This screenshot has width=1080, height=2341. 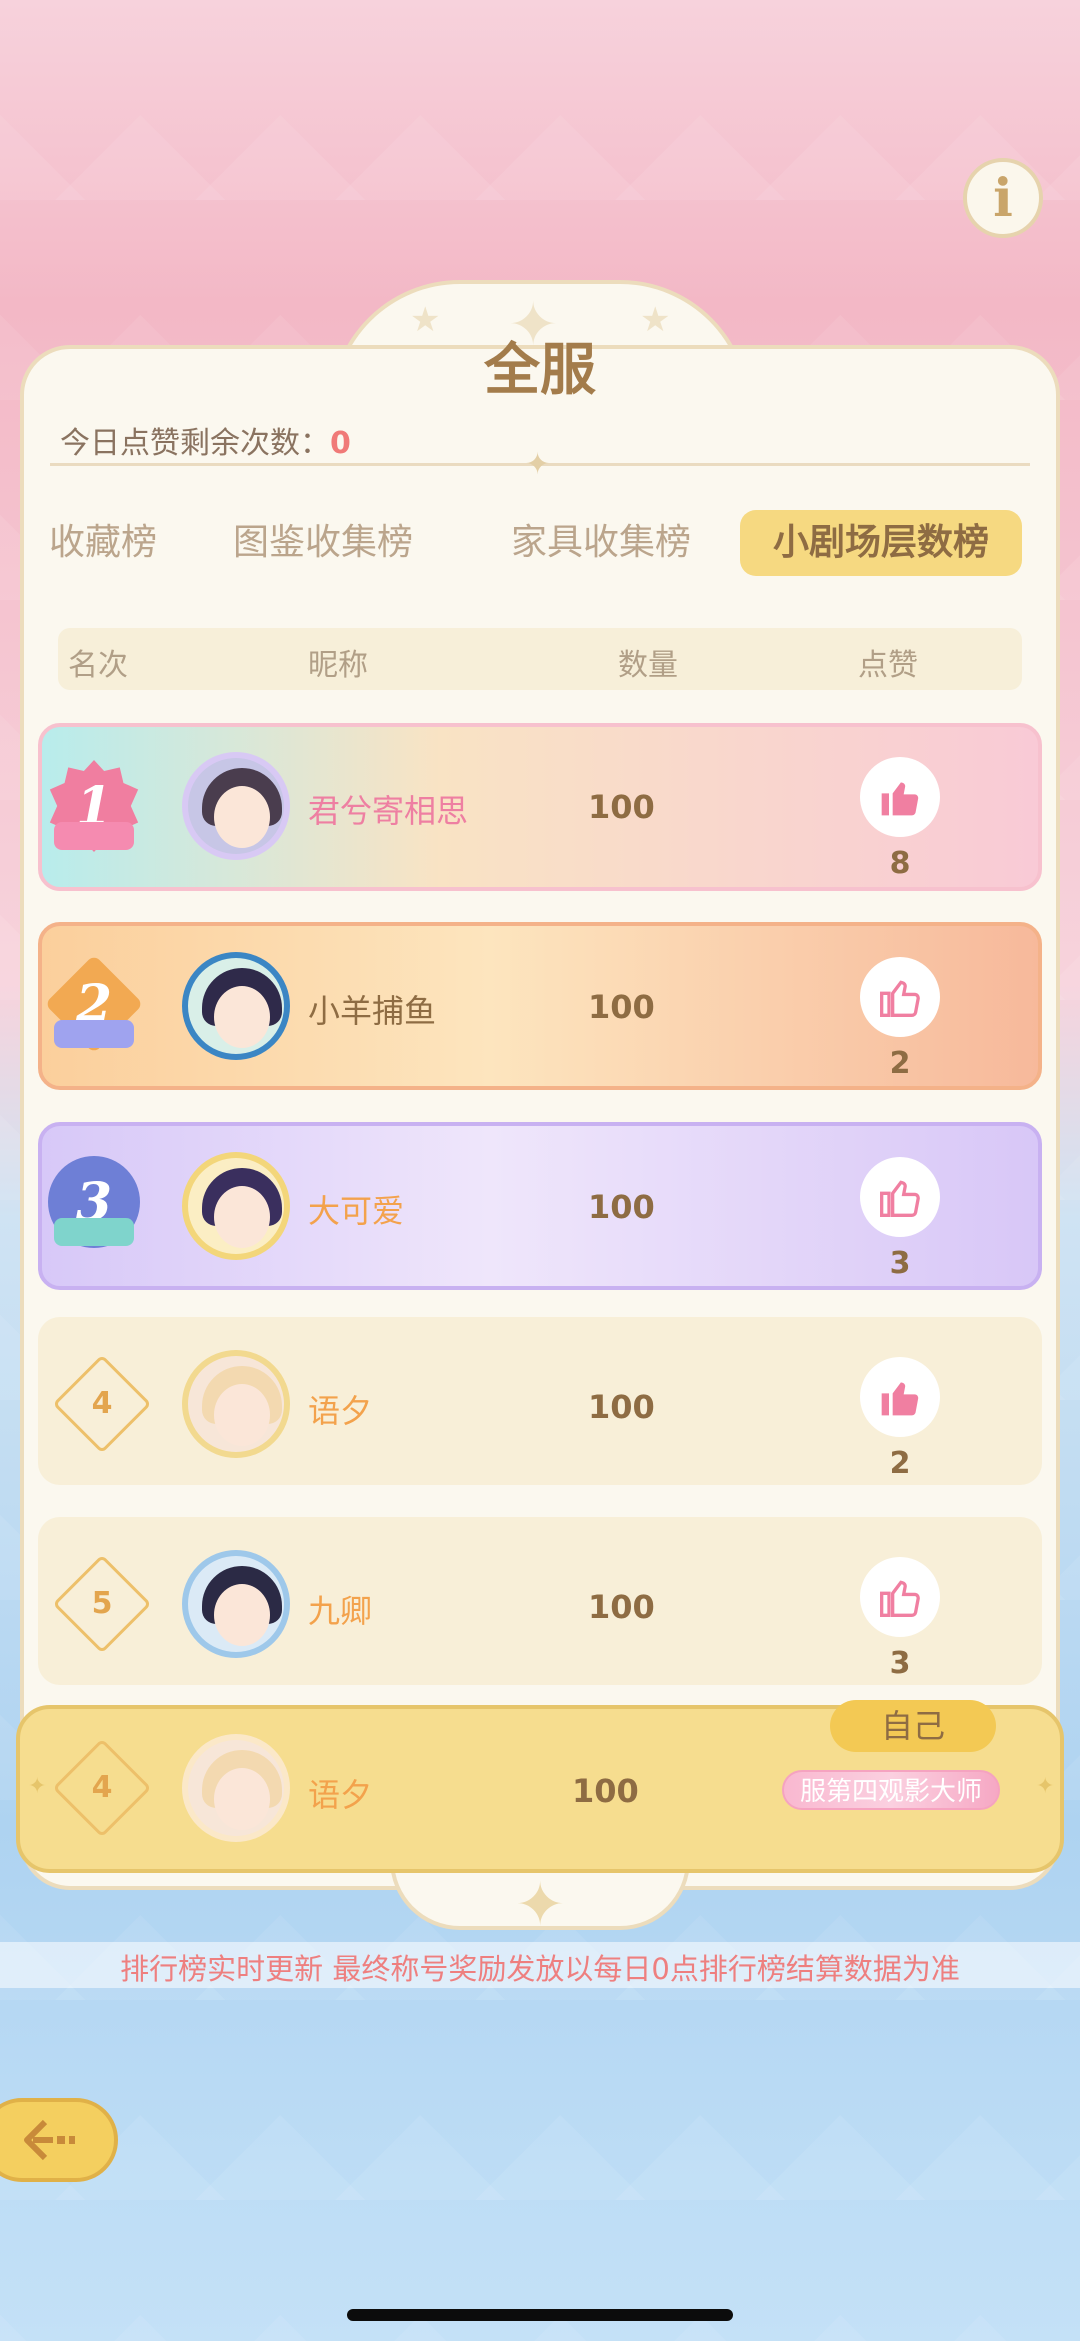 I want to click on nickname: 小羊捕鱼, so click(x=372, y=1011).